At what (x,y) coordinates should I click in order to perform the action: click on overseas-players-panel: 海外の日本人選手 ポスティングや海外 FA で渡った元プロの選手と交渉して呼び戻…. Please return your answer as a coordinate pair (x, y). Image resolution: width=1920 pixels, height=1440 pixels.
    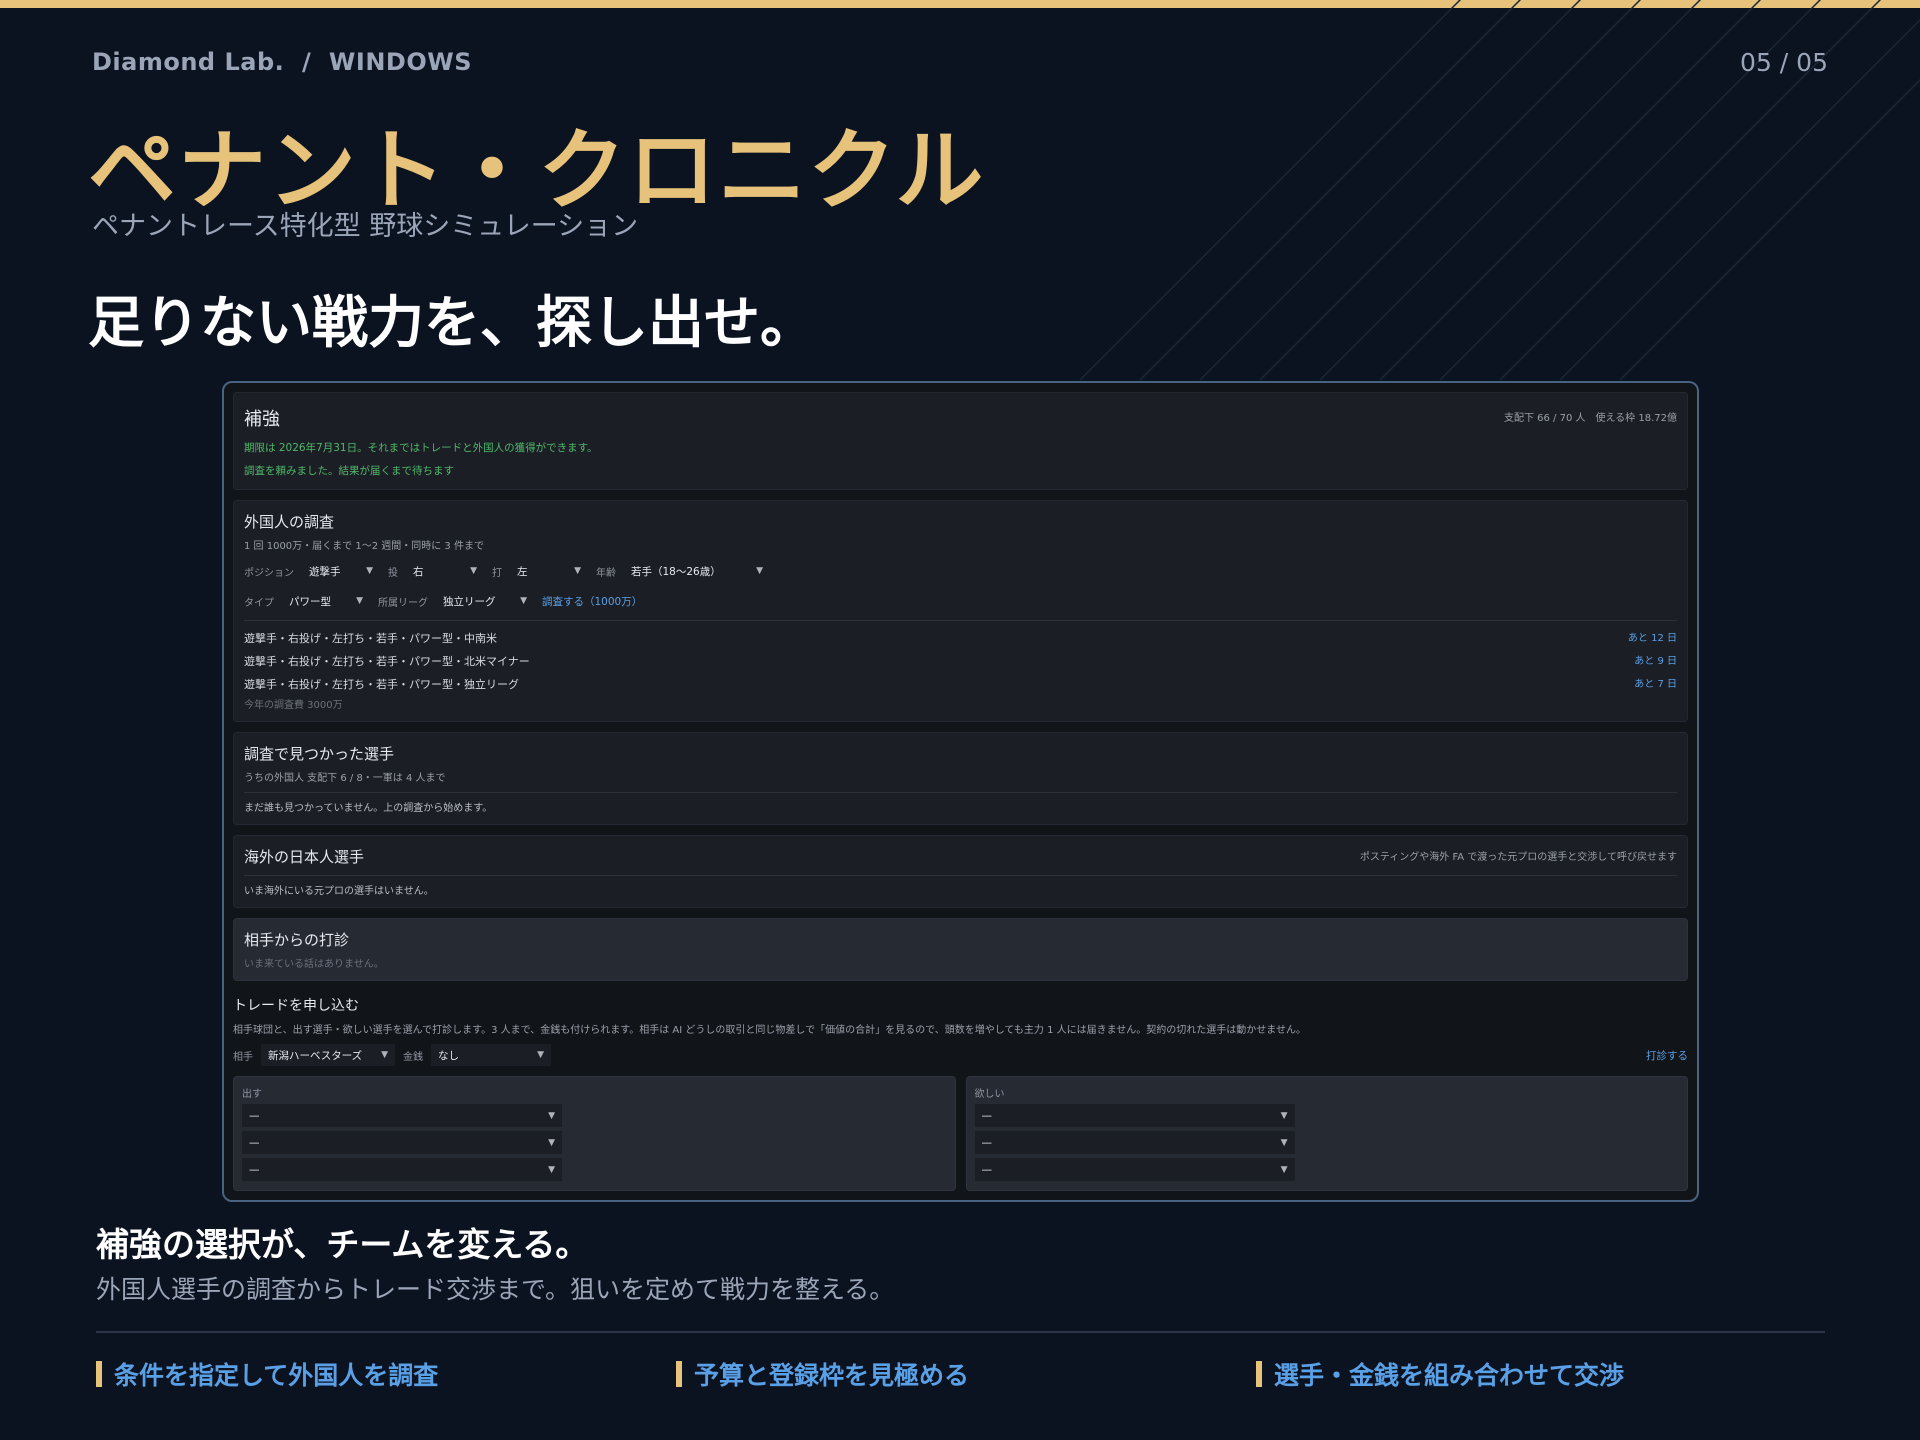
    Looking at the image, I should click on (960, 871).